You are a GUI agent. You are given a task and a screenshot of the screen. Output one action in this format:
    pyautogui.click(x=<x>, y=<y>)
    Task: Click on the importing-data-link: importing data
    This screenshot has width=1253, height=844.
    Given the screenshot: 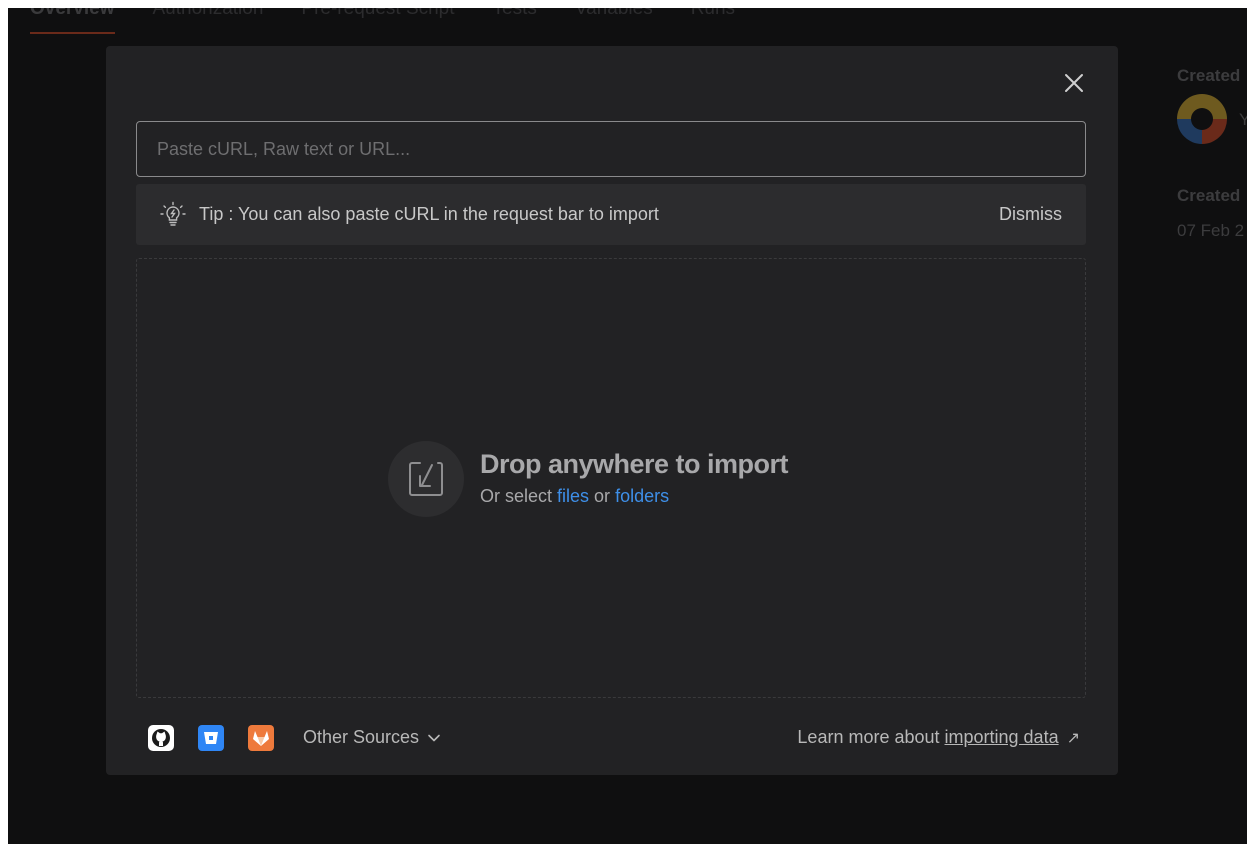 What is the action you would take?
    pyautogui.click(x=1002, y=737)
    